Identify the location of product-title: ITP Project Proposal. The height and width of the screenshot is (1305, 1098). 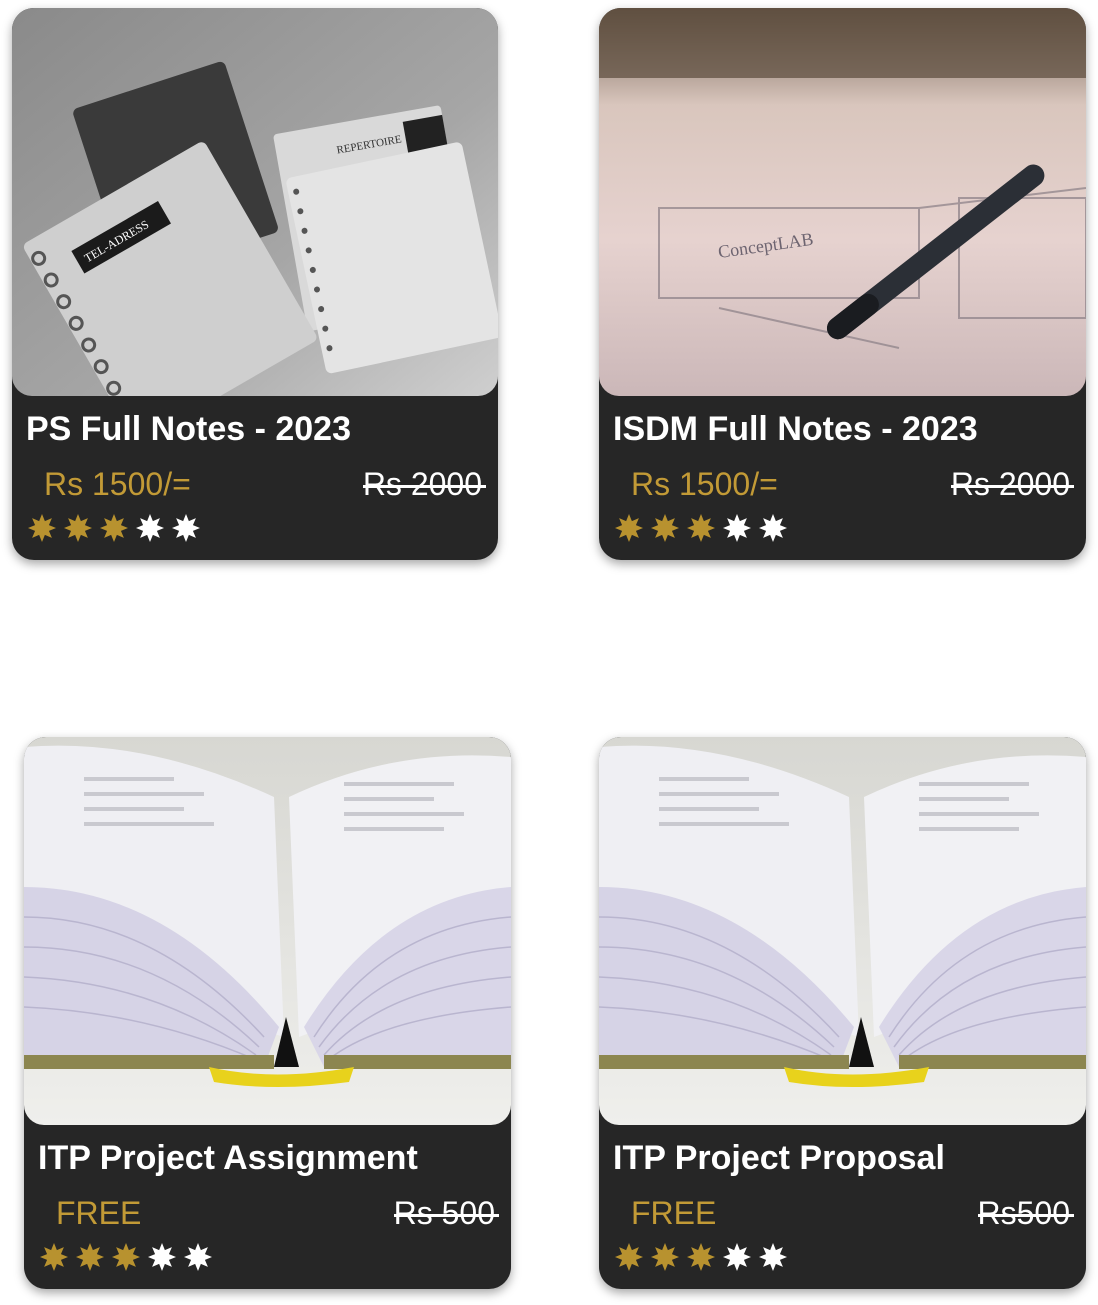
(779, 1158).